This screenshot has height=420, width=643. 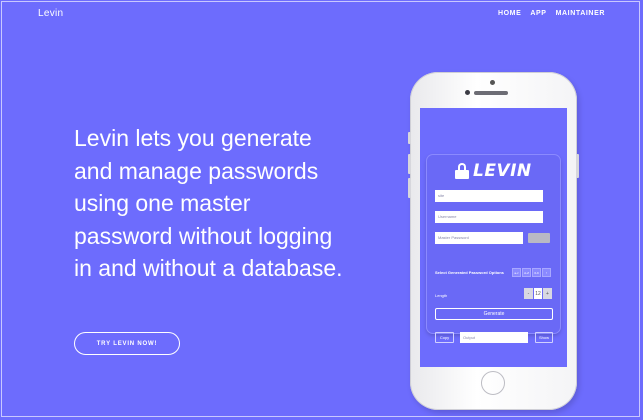 What do you see at coordinates (547, 293) in the screenshot?
I see `length-increment-button: +` at bounding box center [547, 293].